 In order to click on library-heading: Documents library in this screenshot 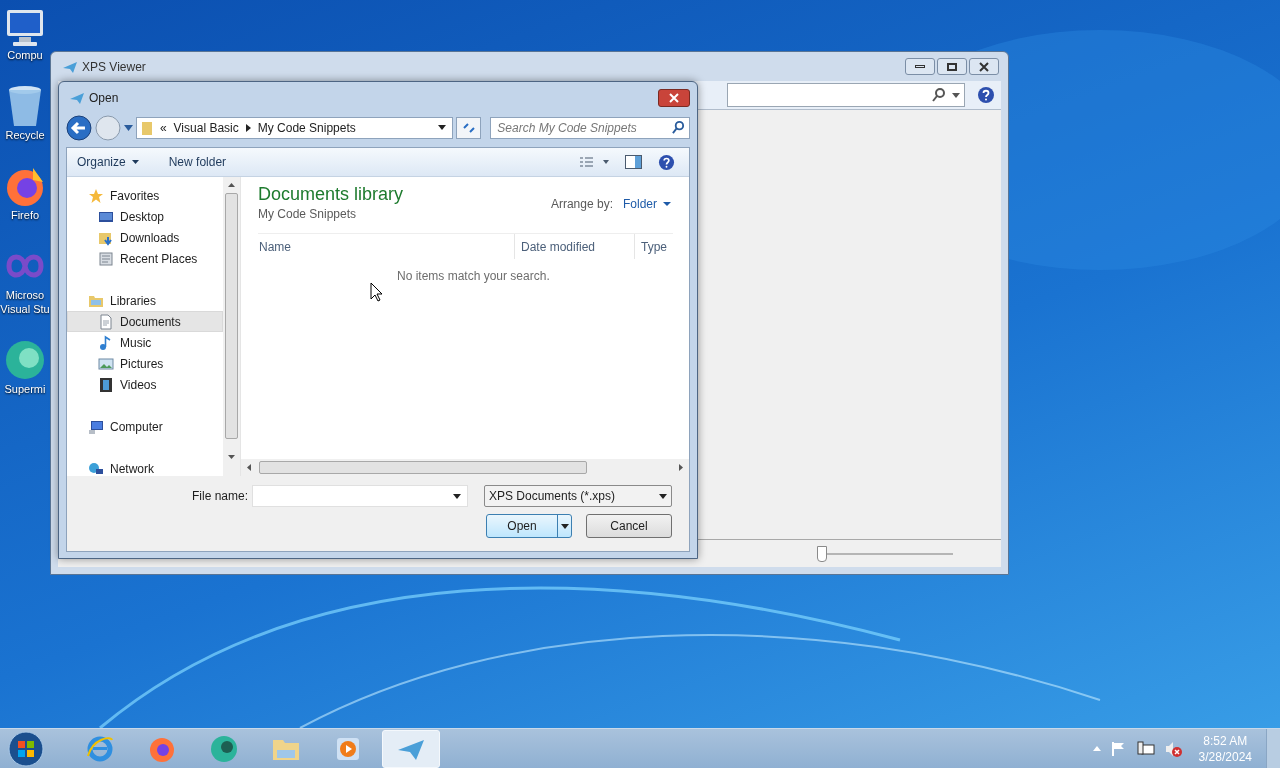, I will do `click(331, 194)`.